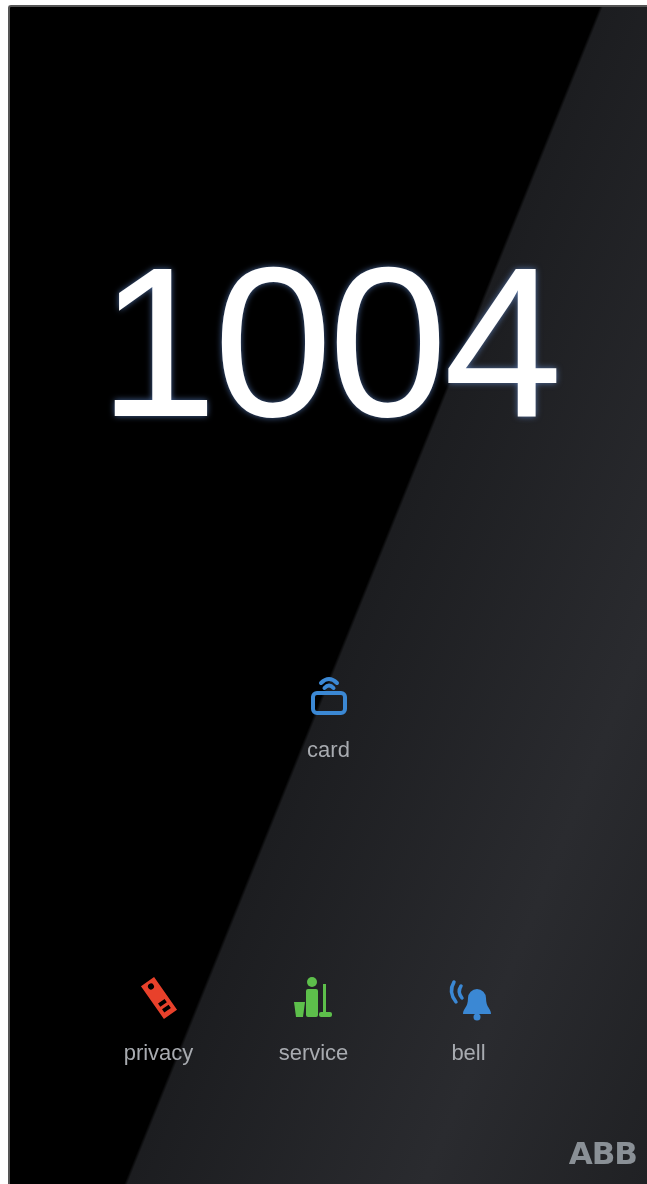 The image size is (647, 1184). I want to click on logo: ABB, so click(602, 1153).